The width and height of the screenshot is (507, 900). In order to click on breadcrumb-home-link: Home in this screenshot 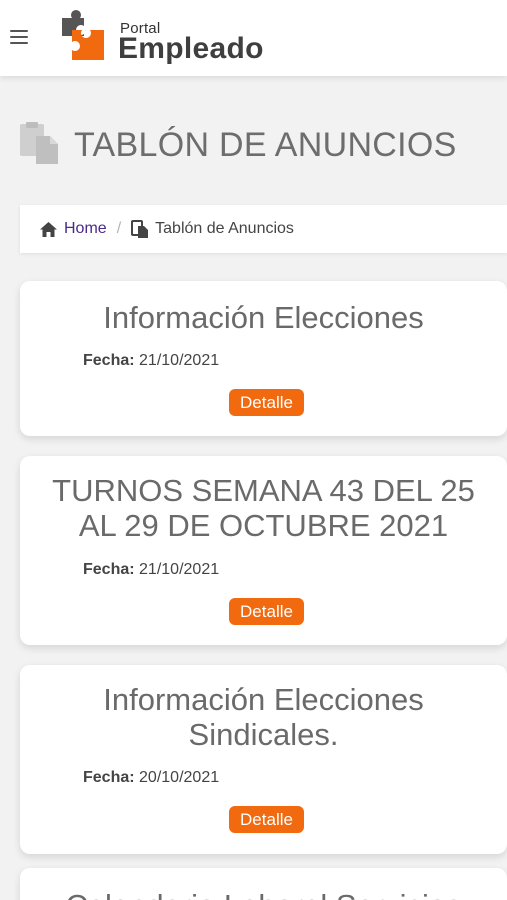, I will do `click(73, 229)`.